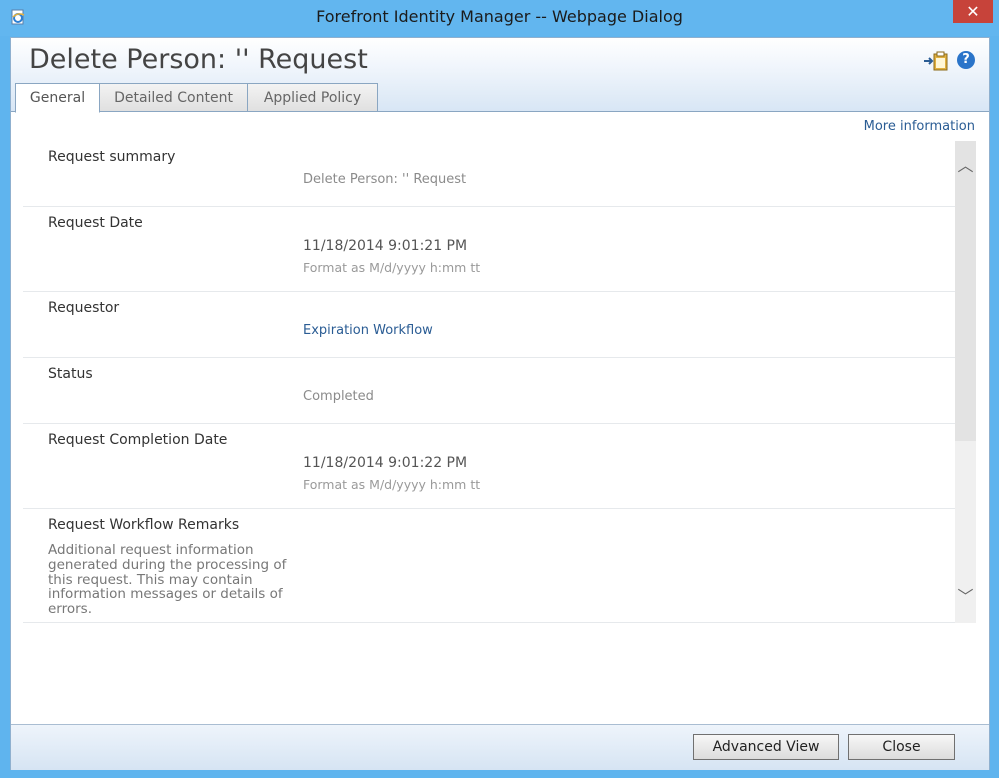 The image size is (999, 778). What do you see at coordinates (489, 325) in the screenshot?
I see `row-requestor: Requestor Expiration Workflow` at bounding box center [489, 325].